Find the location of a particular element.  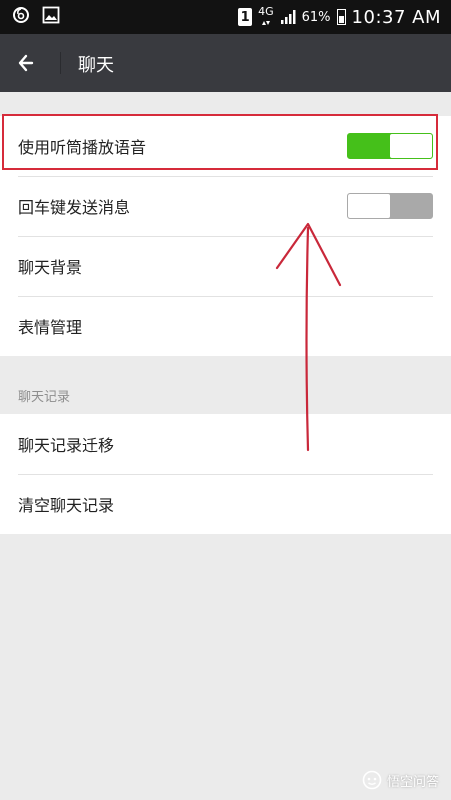

page-title: 聊天 is located at coordinates (96, 65).